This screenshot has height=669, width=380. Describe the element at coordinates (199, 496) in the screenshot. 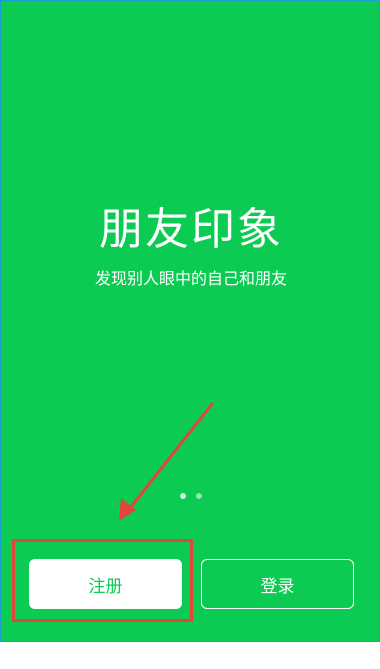

I see `page-dot` at that location.